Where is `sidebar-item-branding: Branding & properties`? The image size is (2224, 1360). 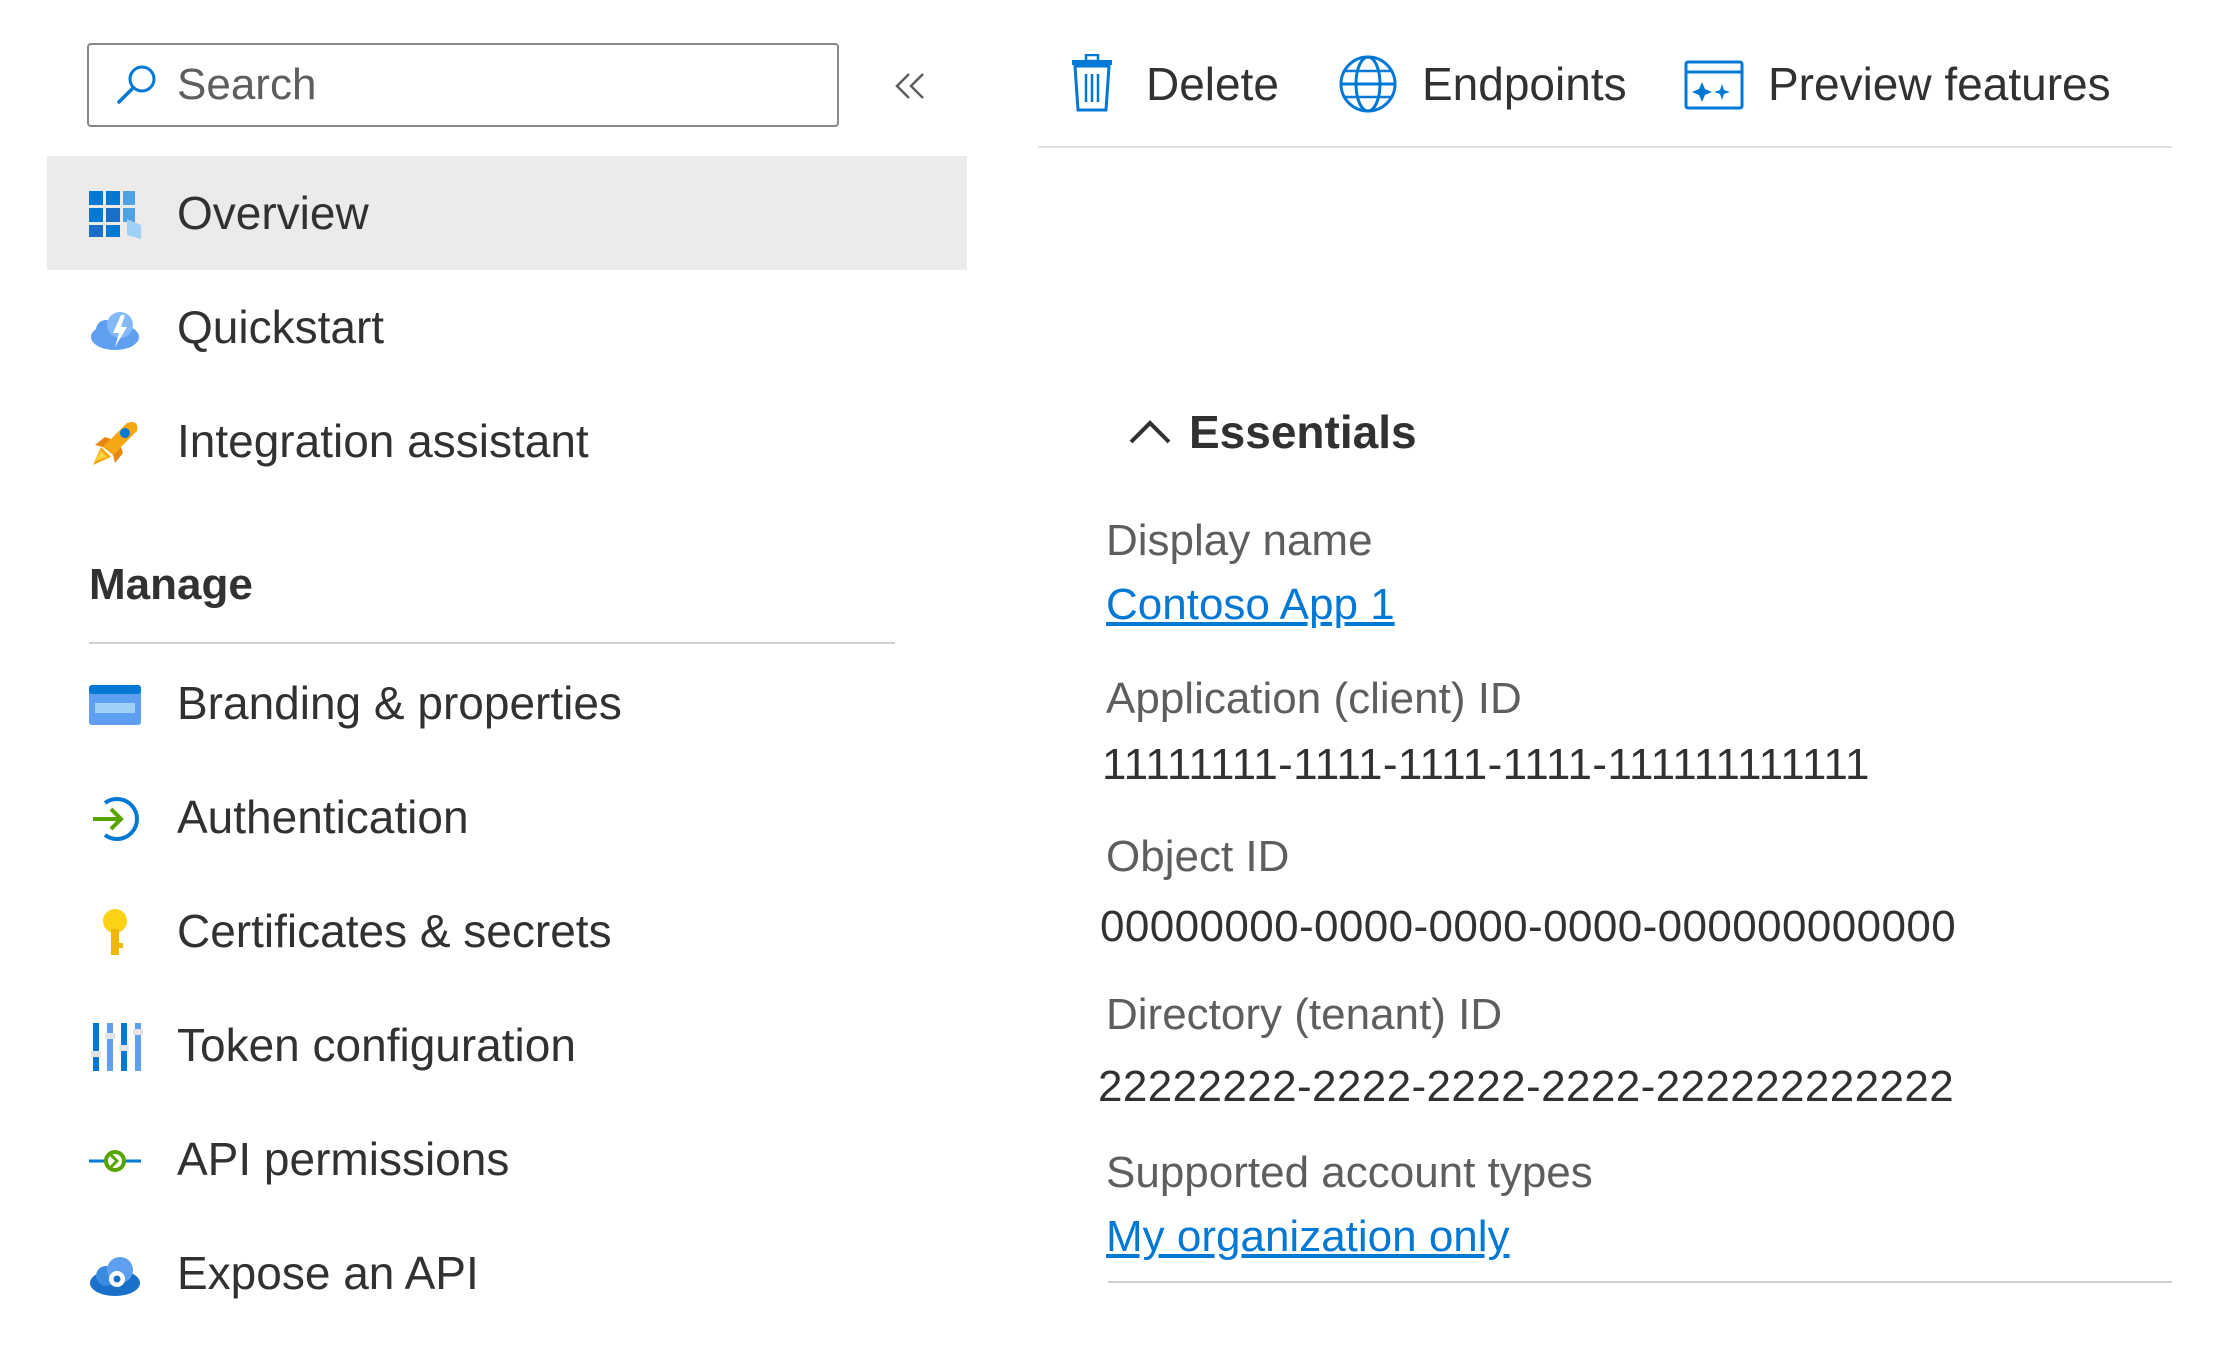 sidebar-item-branding: Branding & properties is located at coordinates (507, 703).